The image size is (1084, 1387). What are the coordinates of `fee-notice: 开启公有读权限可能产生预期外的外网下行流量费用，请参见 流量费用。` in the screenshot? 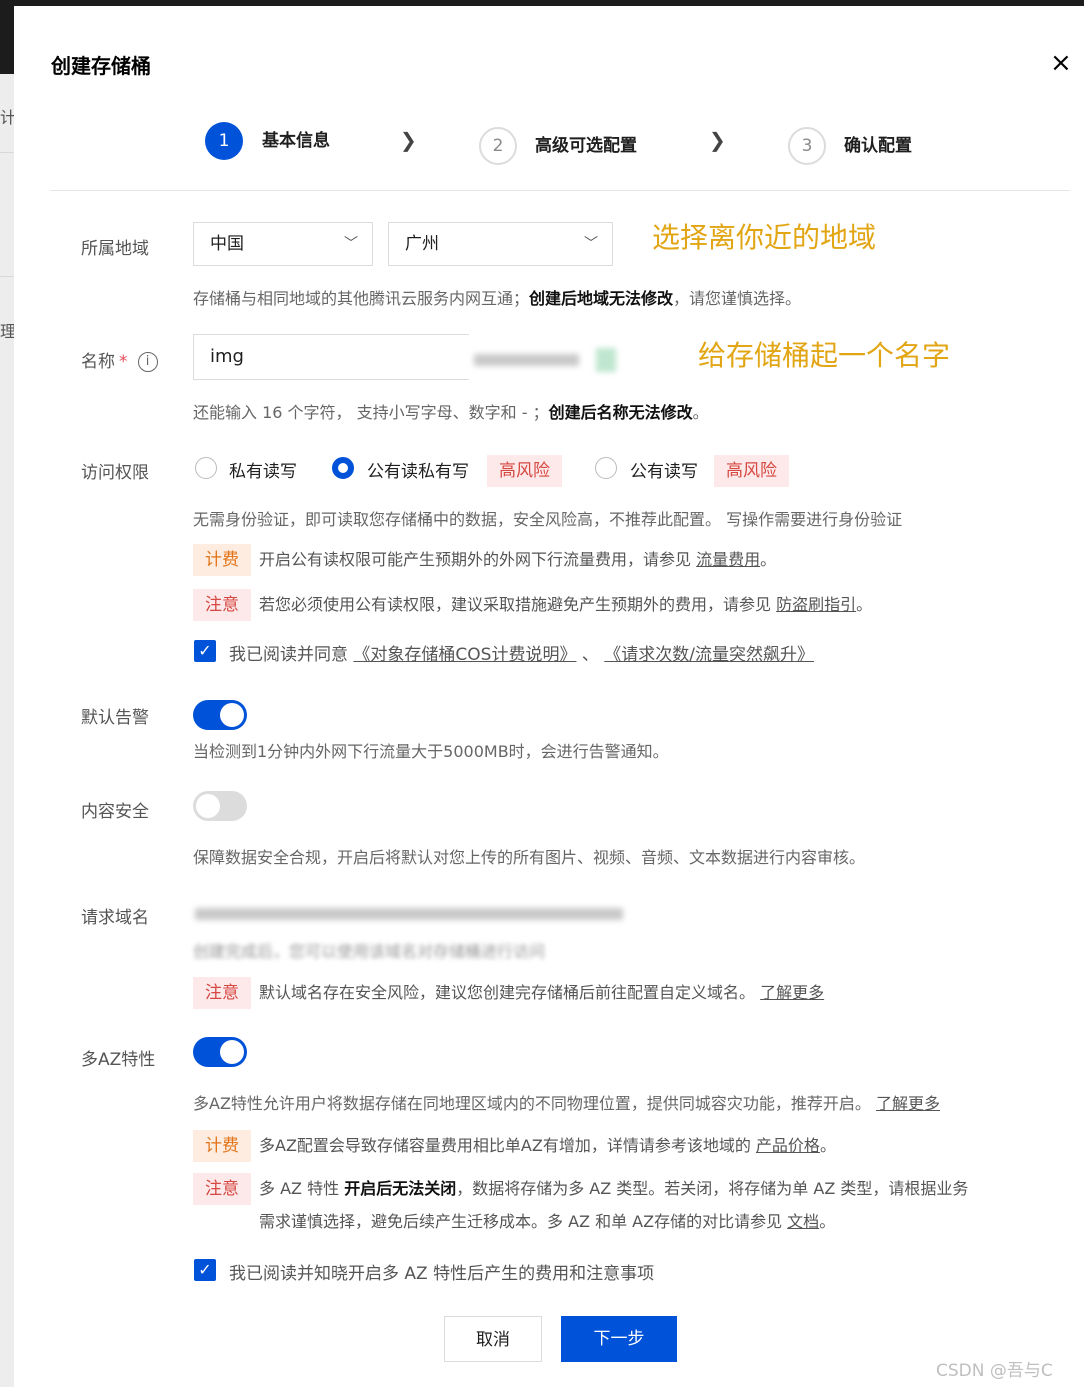 It's located at (517, 560).